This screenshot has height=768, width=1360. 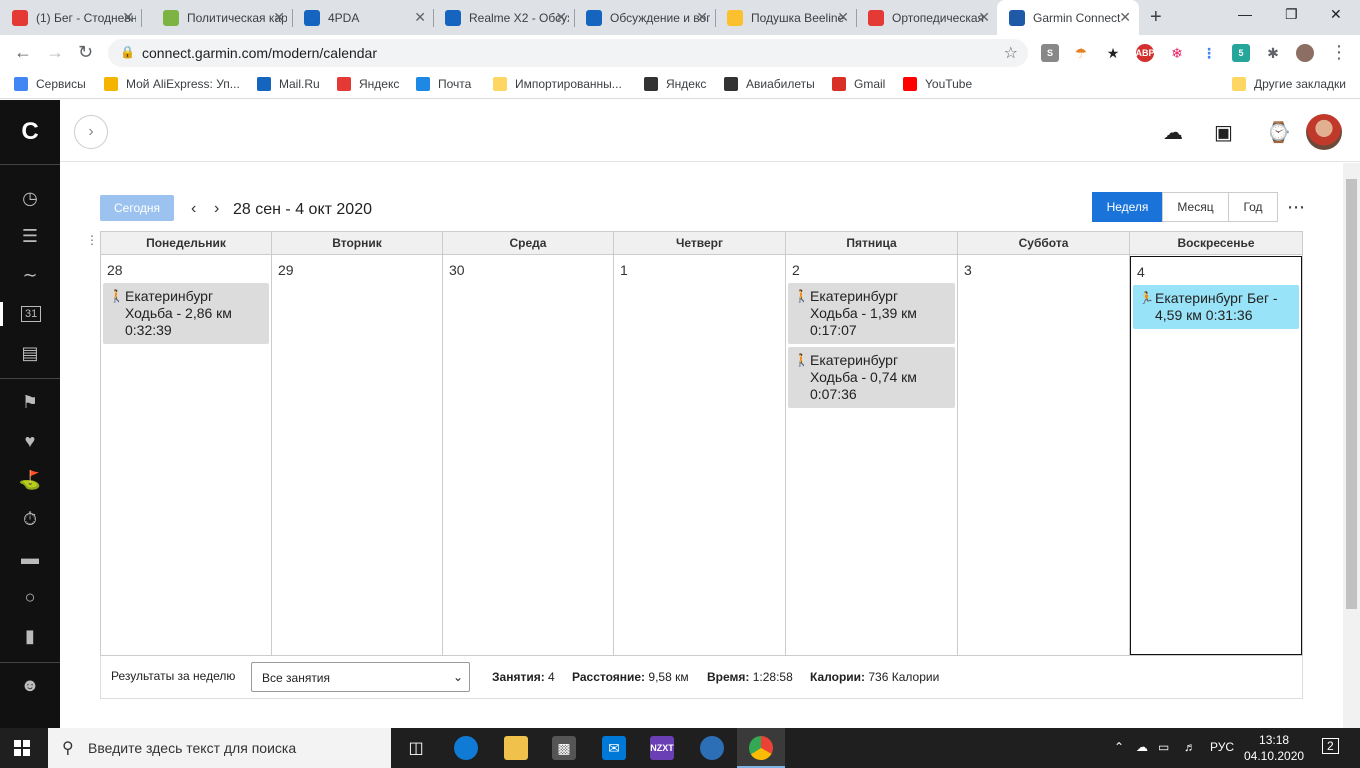 I want to click on star-extension-icon: ★, so click(x=1113, y=53).